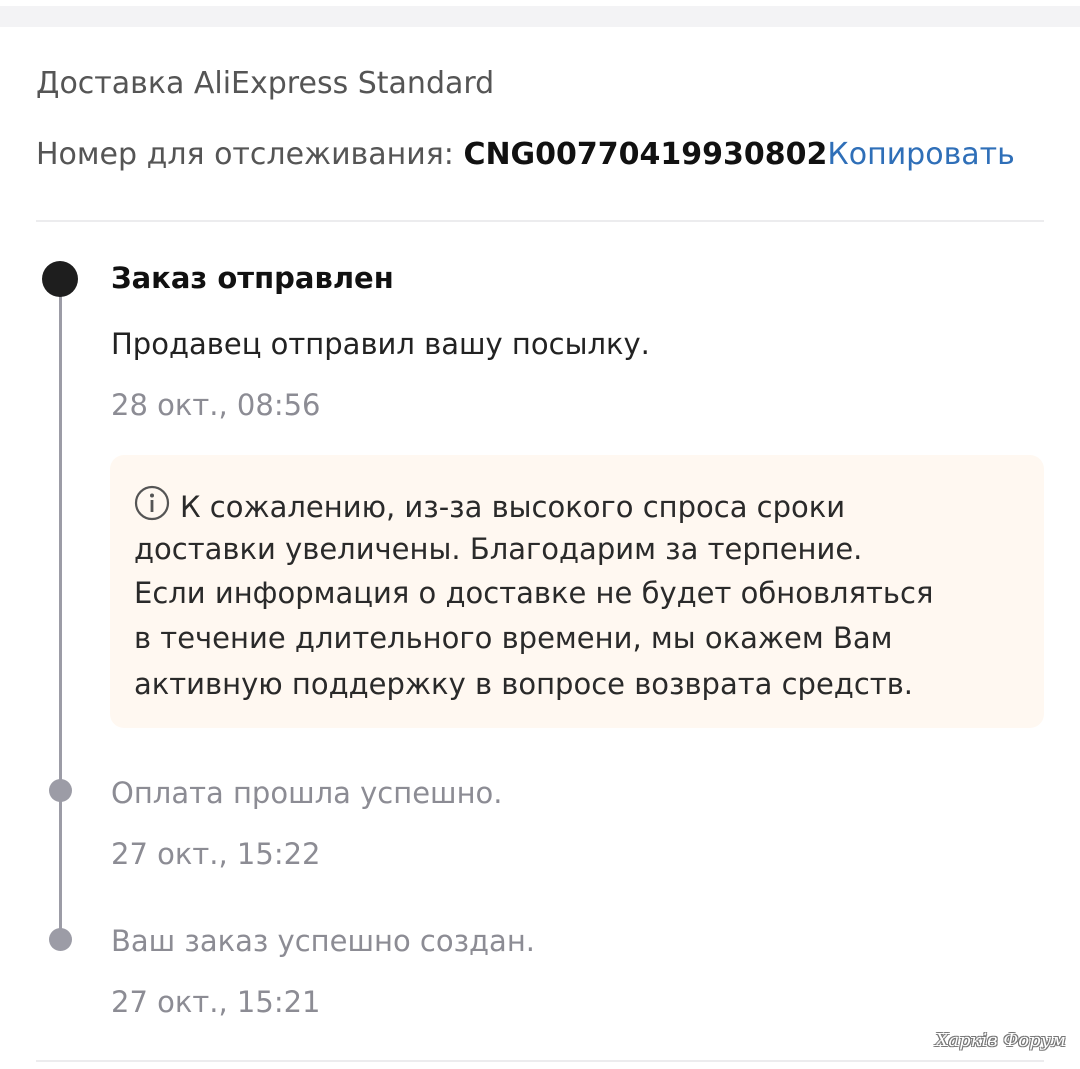 Image resolution: width=1080 pixels, height=1069 pixels. What do you see at coordinates (216, 854) in the screenshot?
I see `event-time: 27 окт., 15:22` at bounding box center [216, 854].